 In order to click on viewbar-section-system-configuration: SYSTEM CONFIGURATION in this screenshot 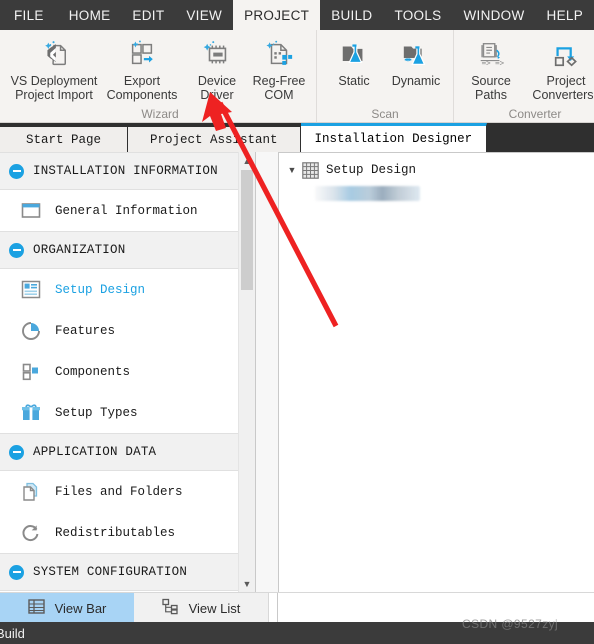, I will do `click(127, 572)`.